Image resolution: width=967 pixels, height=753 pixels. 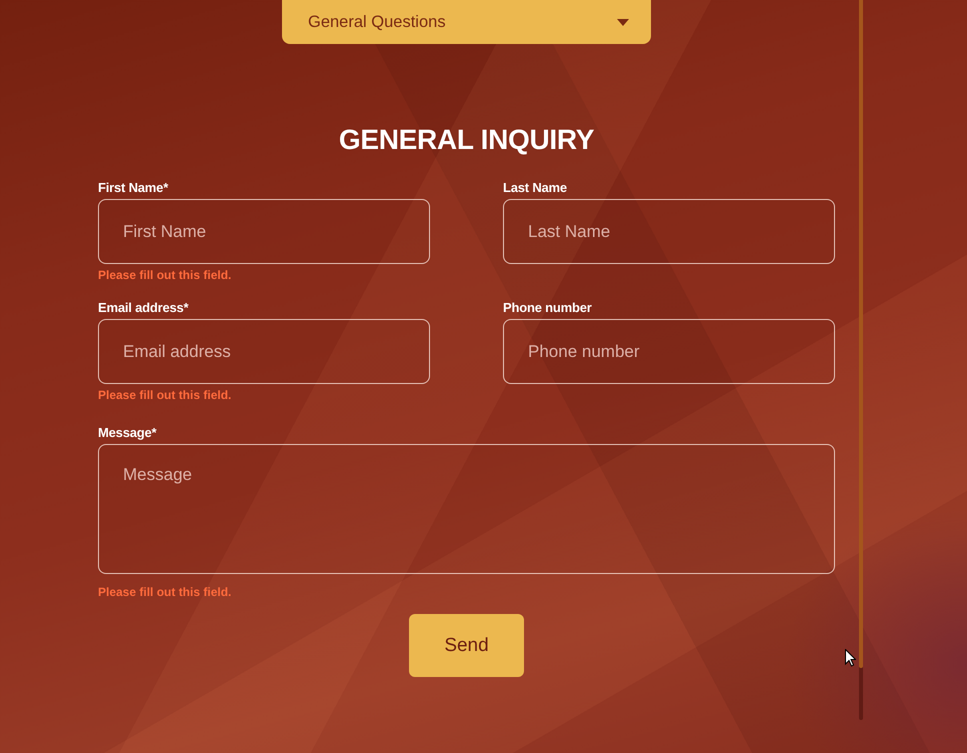 I want to click on caret-icon, so click(x=623, y=22).